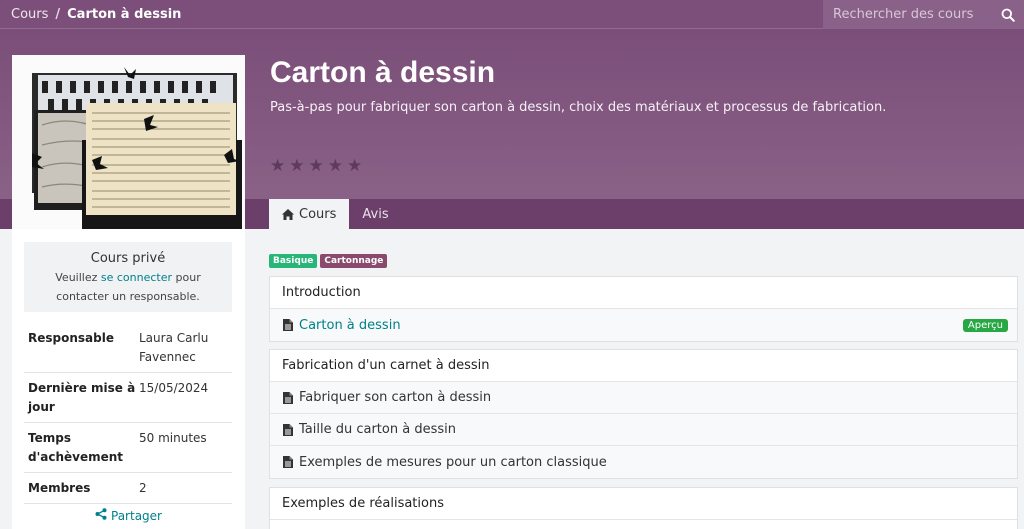 Image resolution: width=1024 pixels, height=529 pixels. Describe the element at coordinates (643, 366) in the screenshot. I see `section-title: Fabrication d'un carnet à dessin` at that location.